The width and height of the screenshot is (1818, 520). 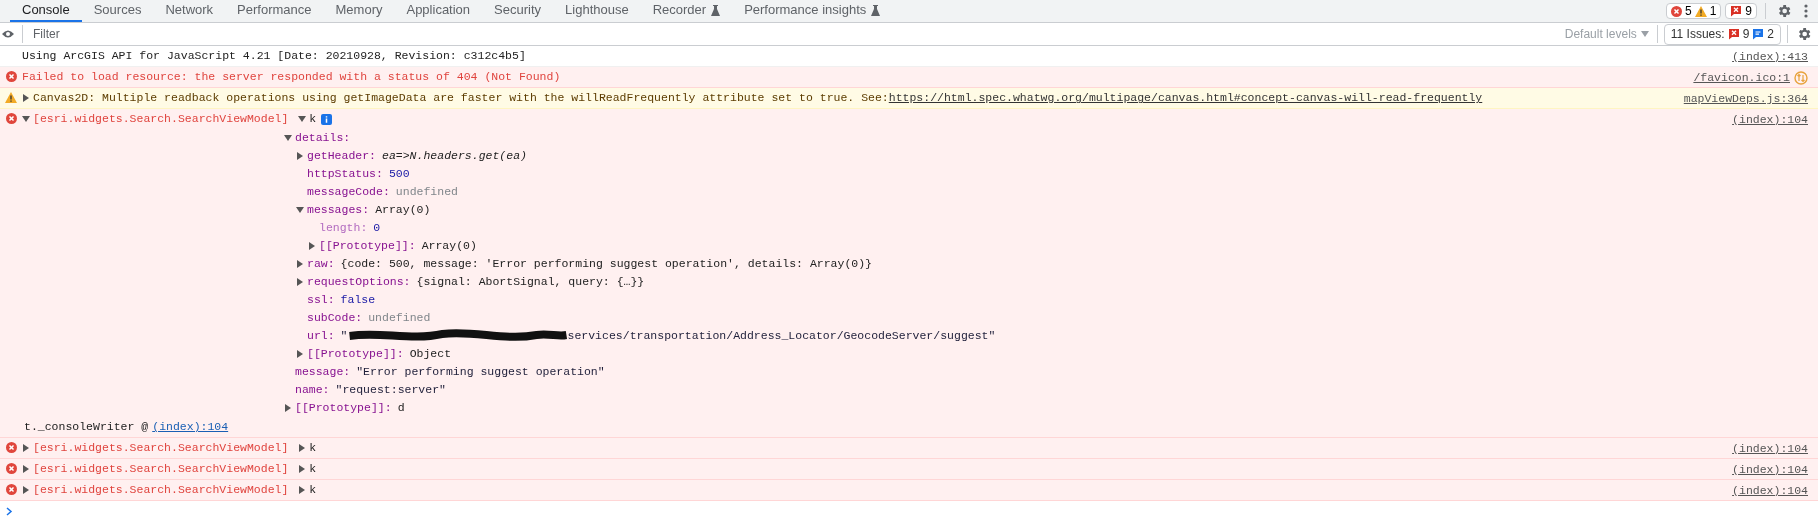 I want to click on spec-link: https://html.spec.whatwg.org/multipage/canvas.html#concept-canvas-will-read-frequently, so click(x=1185, y=98).